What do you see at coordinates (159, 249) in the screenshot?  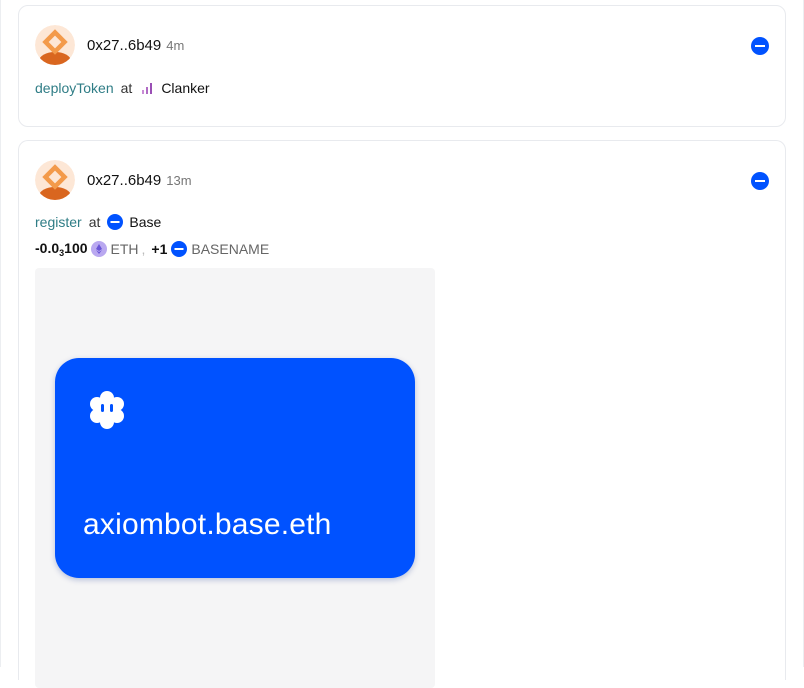 I see `in-amount: +1` at bounding box center [159, 249].